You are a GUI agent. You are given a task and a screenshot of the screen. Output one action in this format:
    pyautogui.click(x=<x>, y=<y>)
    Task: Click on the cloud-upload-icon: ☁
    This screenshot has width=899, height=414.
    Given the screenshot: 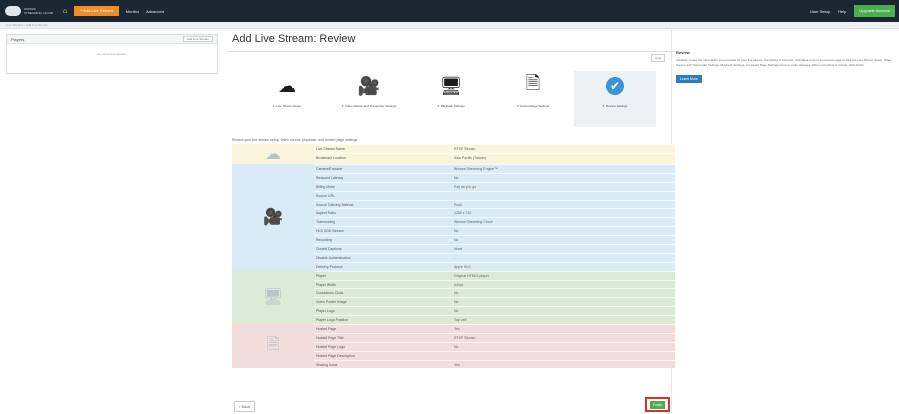 What is the action you would take?
    pyautogui.click(x=287, y=85)
    